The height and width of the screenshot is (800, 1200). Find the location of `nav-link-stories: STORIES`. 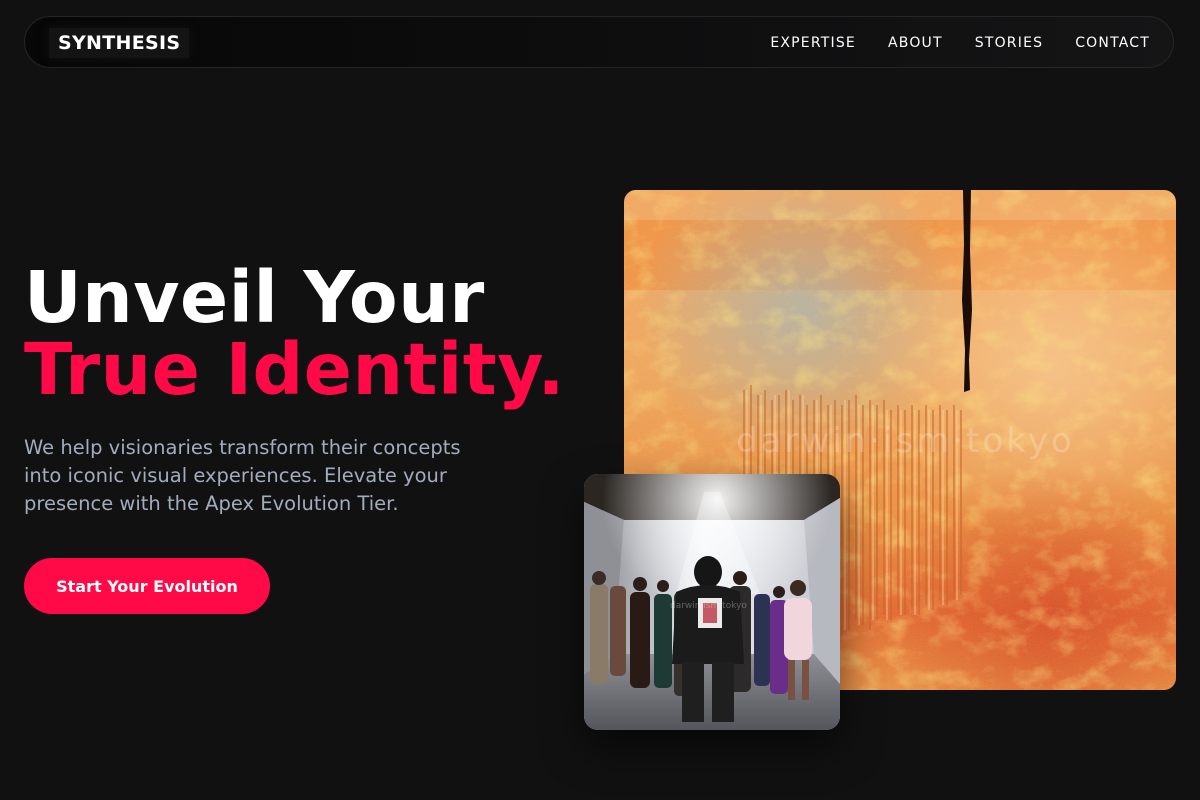

nav-link-stories: STORIES is located at coordinates (1009, 43).